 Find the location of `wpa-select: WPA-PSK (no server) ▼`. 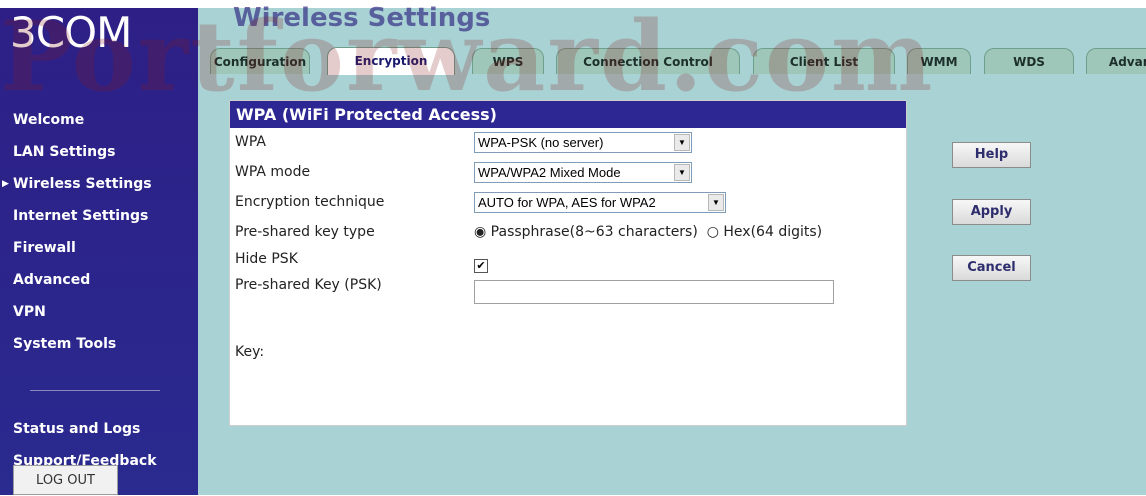

wpa-select: WPA-PSK (no server) ▼ is located at coordinates (583, 142).